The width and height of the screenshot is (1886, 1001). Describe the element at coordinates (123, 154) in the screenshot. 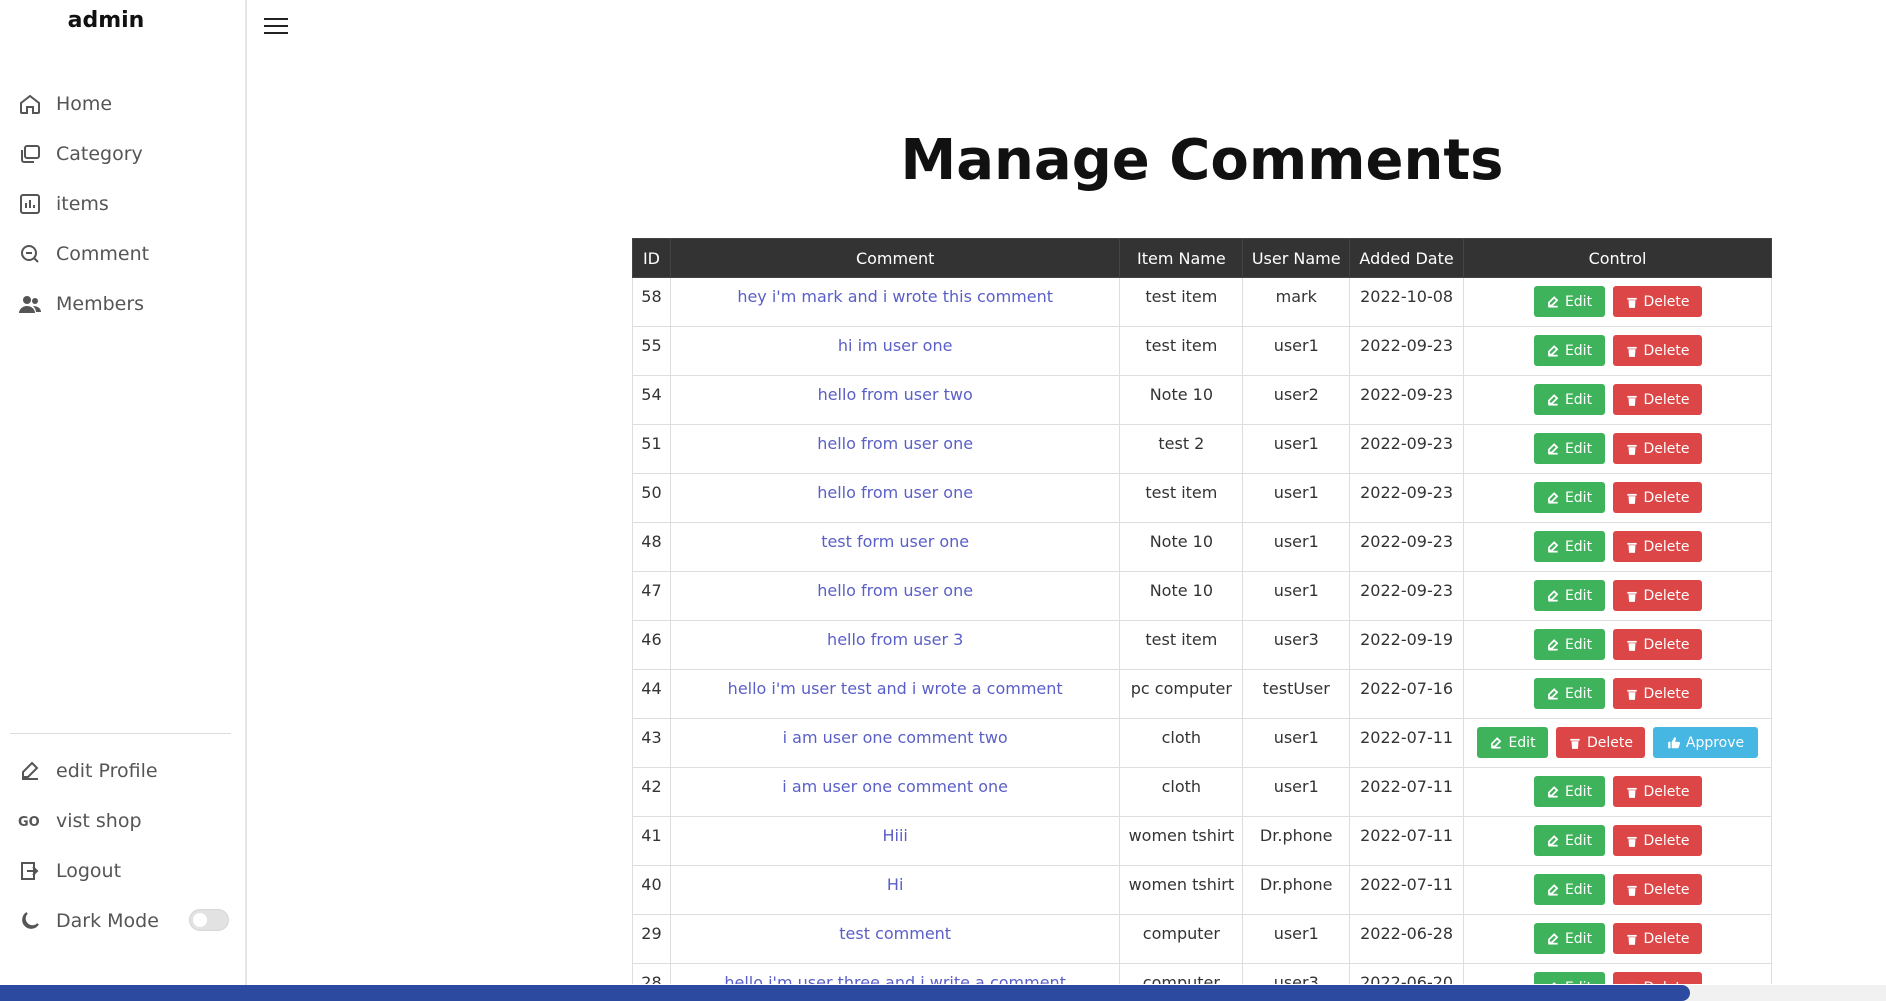

I see `sidebar-item-category: Category` at that location.